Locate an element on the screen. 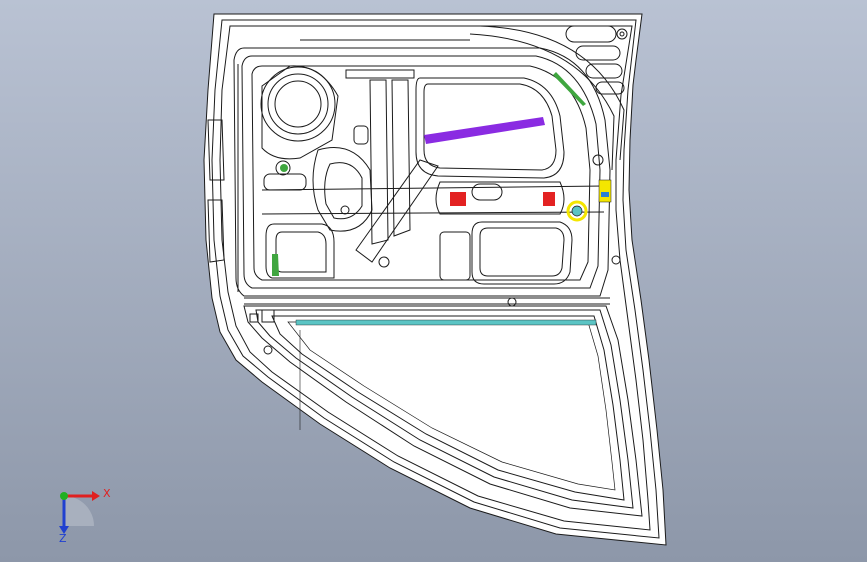  green-seal-marker-left is located at coordinates (275, 265).